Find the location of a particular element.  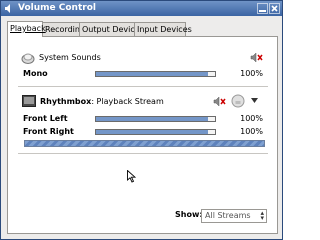

tab-label: Input Devices is located at coordinates (164, 29).